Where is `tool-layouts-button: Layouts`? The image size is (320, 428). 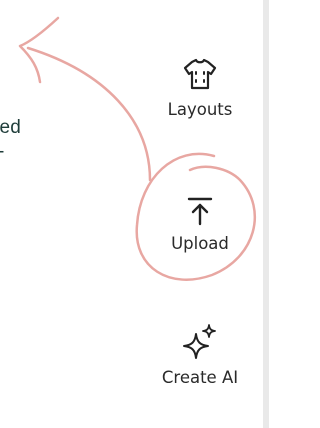
tool-layouts-button: Layouts is located at coordinates (200, 87).